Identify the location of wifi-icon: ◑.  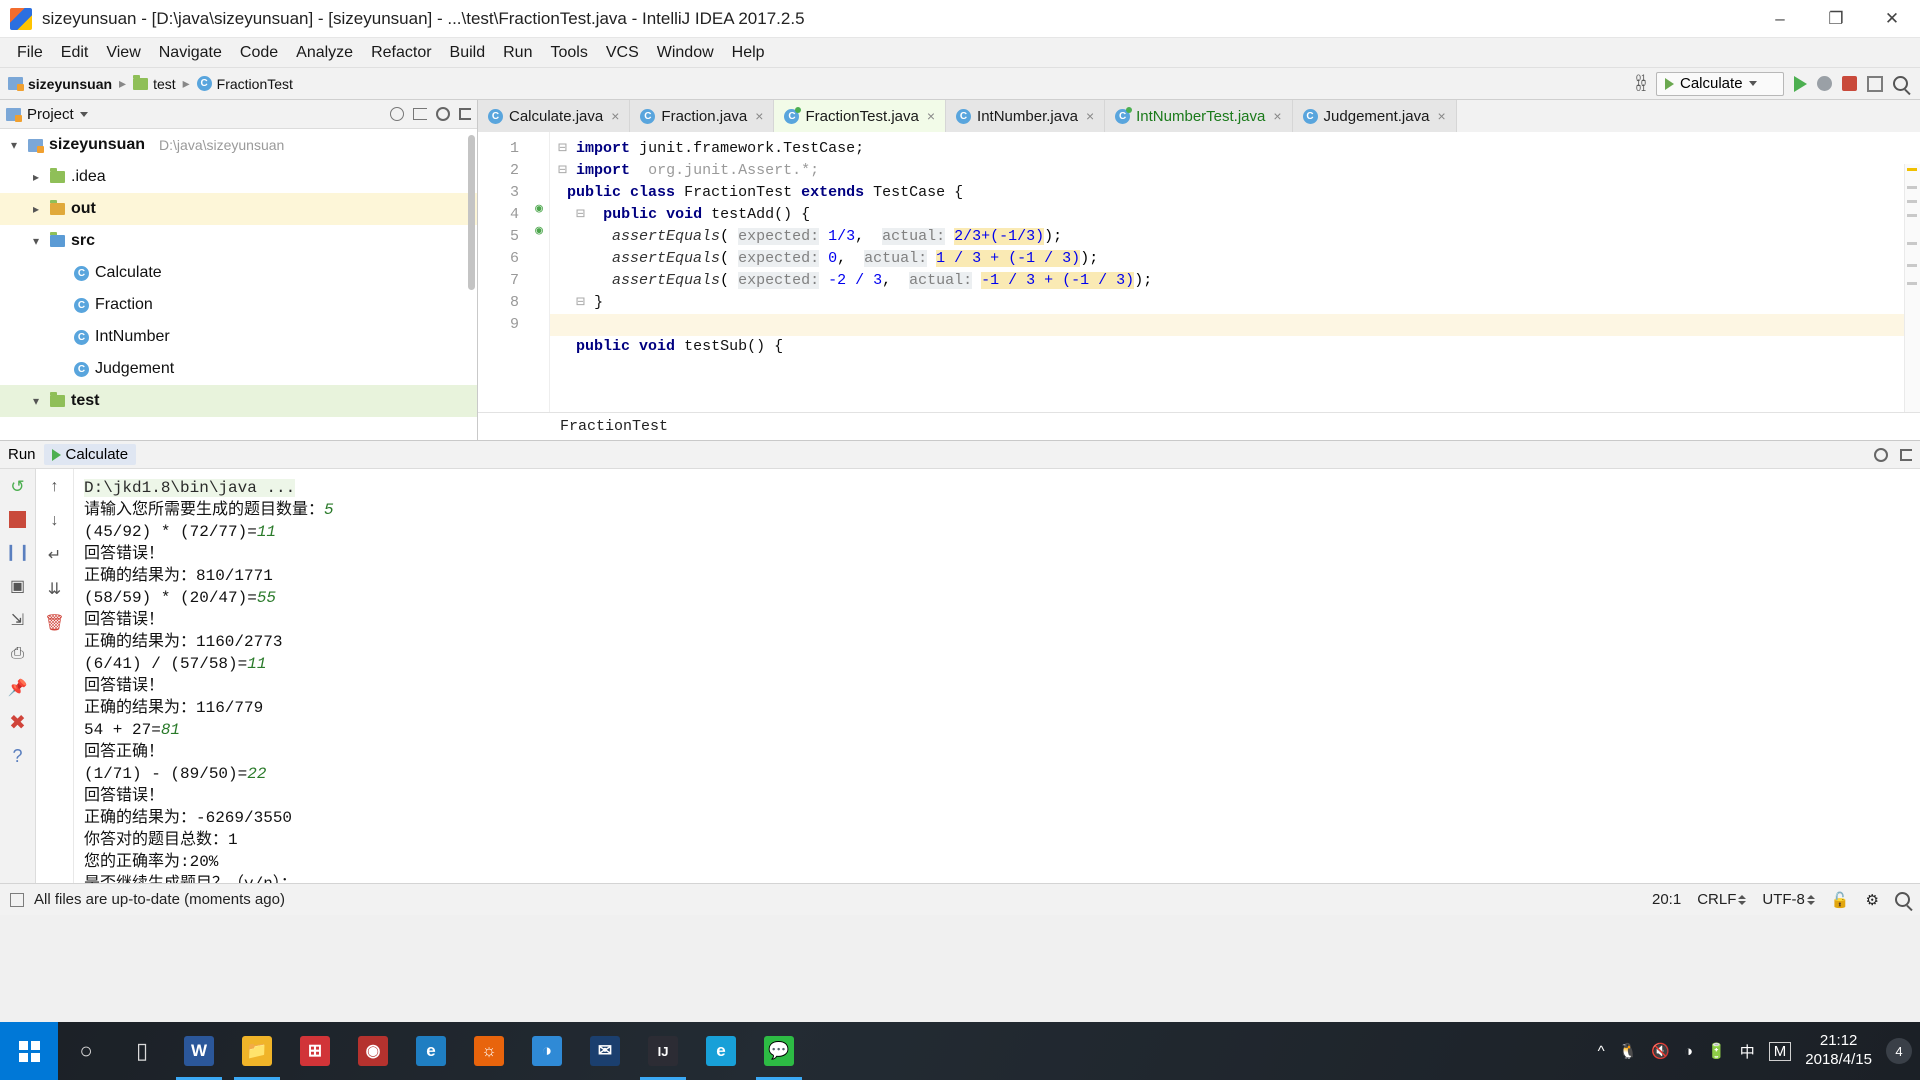
(1688, 1051).